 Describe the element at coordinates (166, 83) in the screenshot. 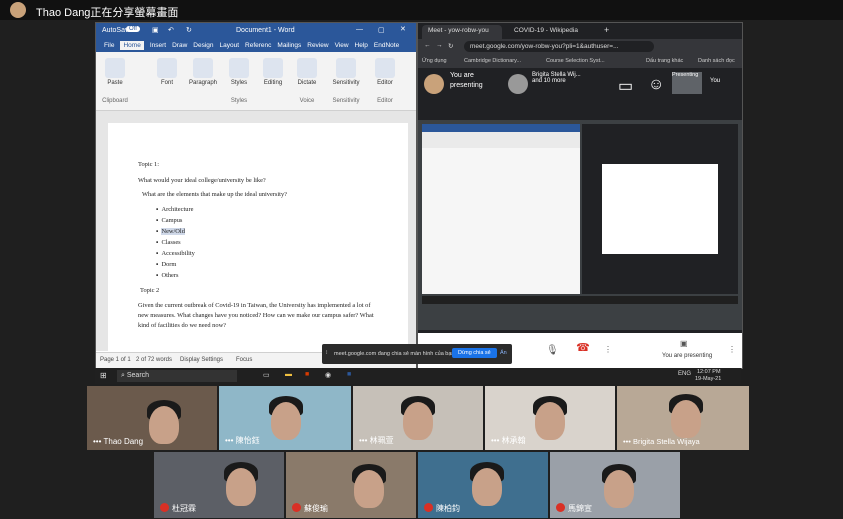

I see `font-label: Font` at that location.